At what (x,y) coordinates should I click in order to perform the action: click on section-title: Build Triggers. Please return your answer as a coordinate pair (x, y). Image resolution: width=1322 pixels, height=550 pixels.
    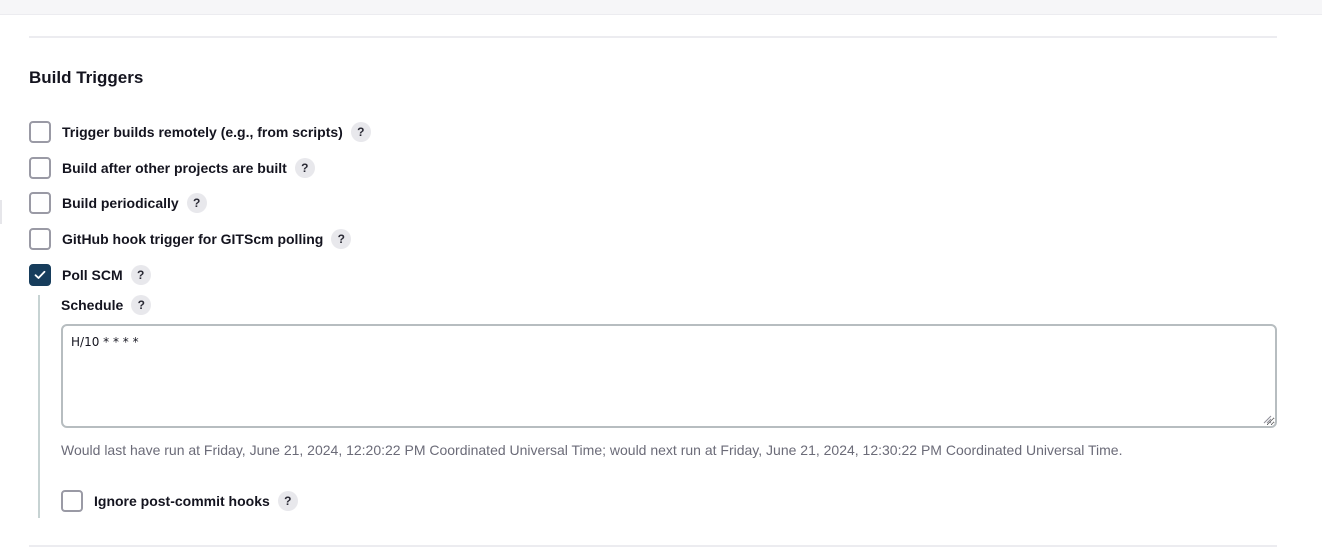
    Looking at the image, I should click on (86, 77).